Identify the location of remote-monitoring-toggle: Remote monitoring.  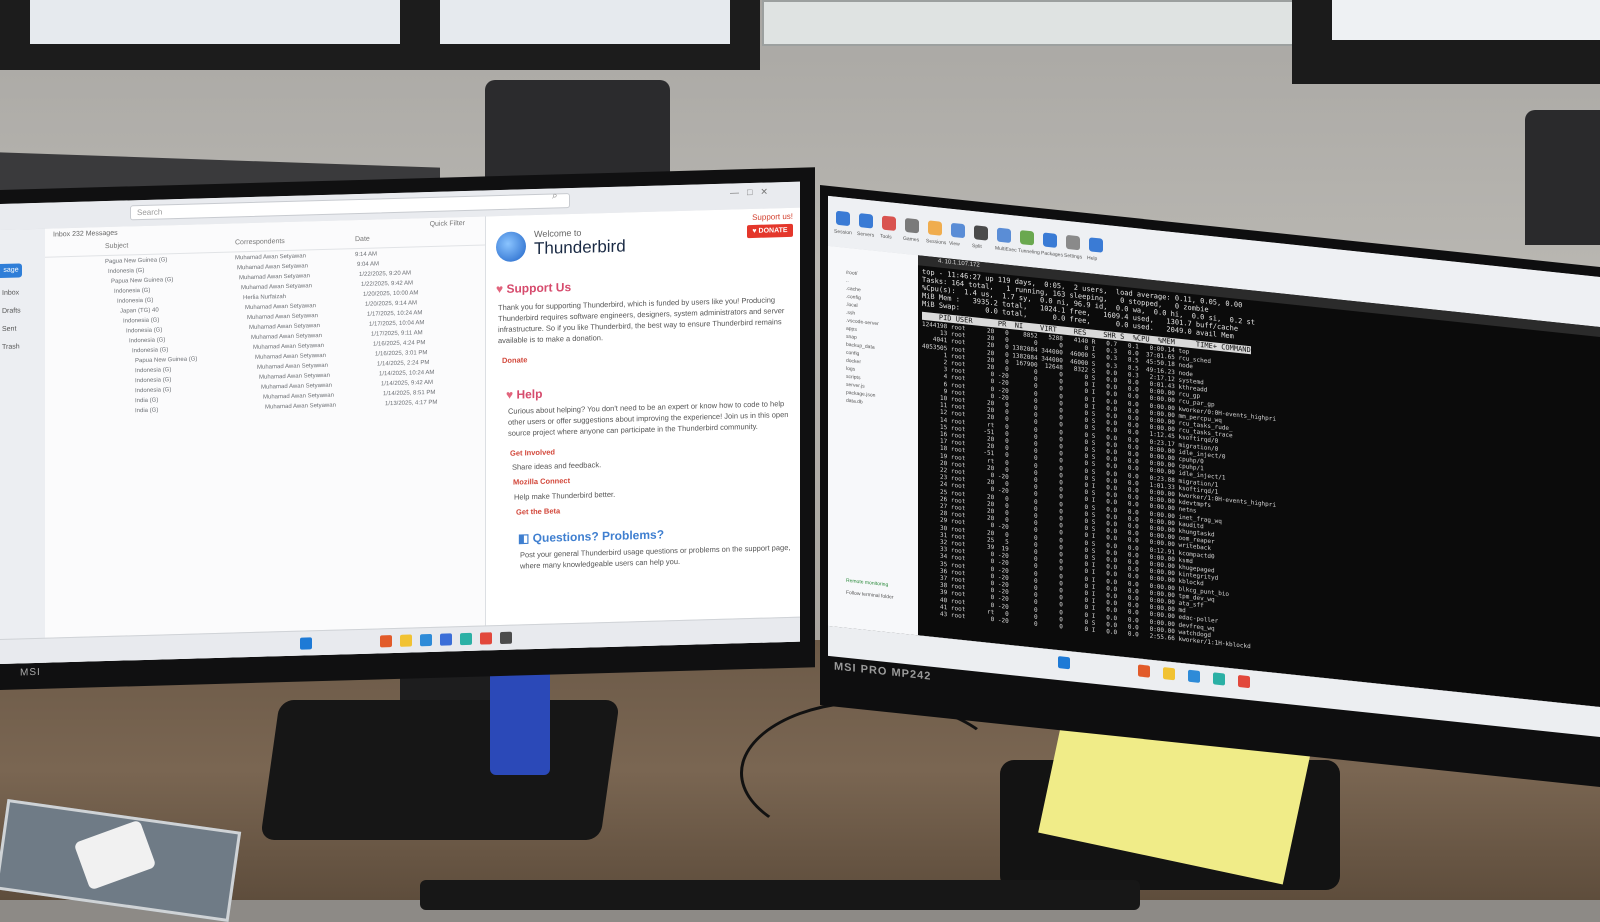
(867, 583).